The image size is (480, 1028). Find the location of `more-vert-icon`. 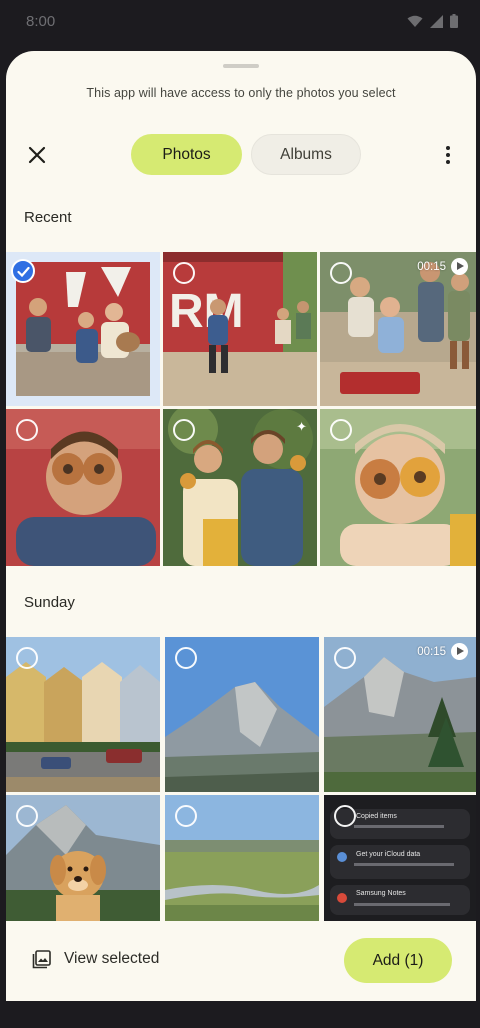

more-vert-icon is located at coordinates (448, 148).